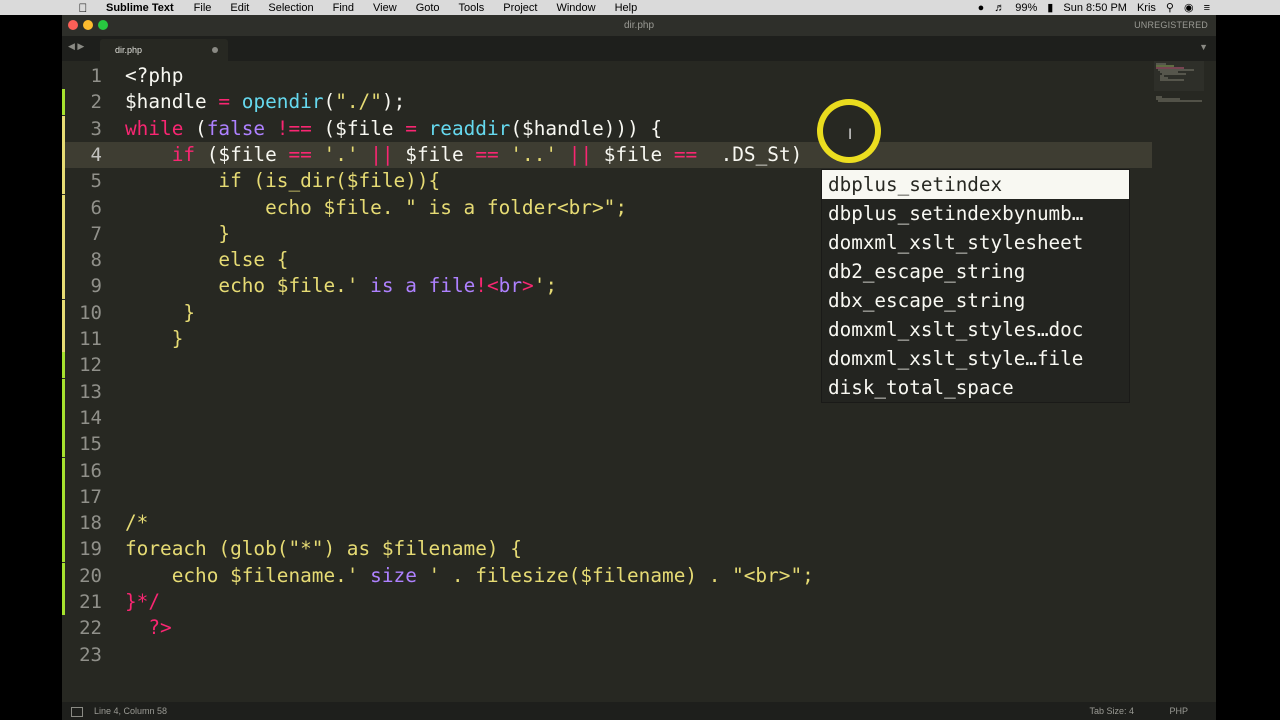 The width and height of the screenshot is (1280, 720). I want to click on autocomplete-item: dbx_escape_string, so click(975, 300).